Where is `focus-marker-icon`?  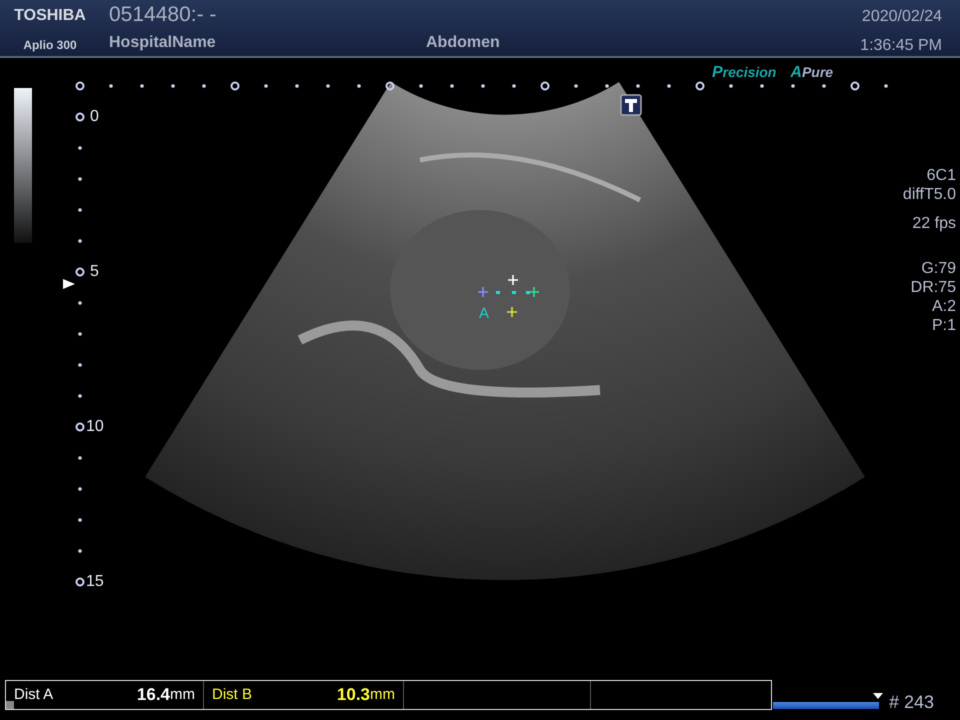
focus-marker-icon is located at coordinates (69, 284).